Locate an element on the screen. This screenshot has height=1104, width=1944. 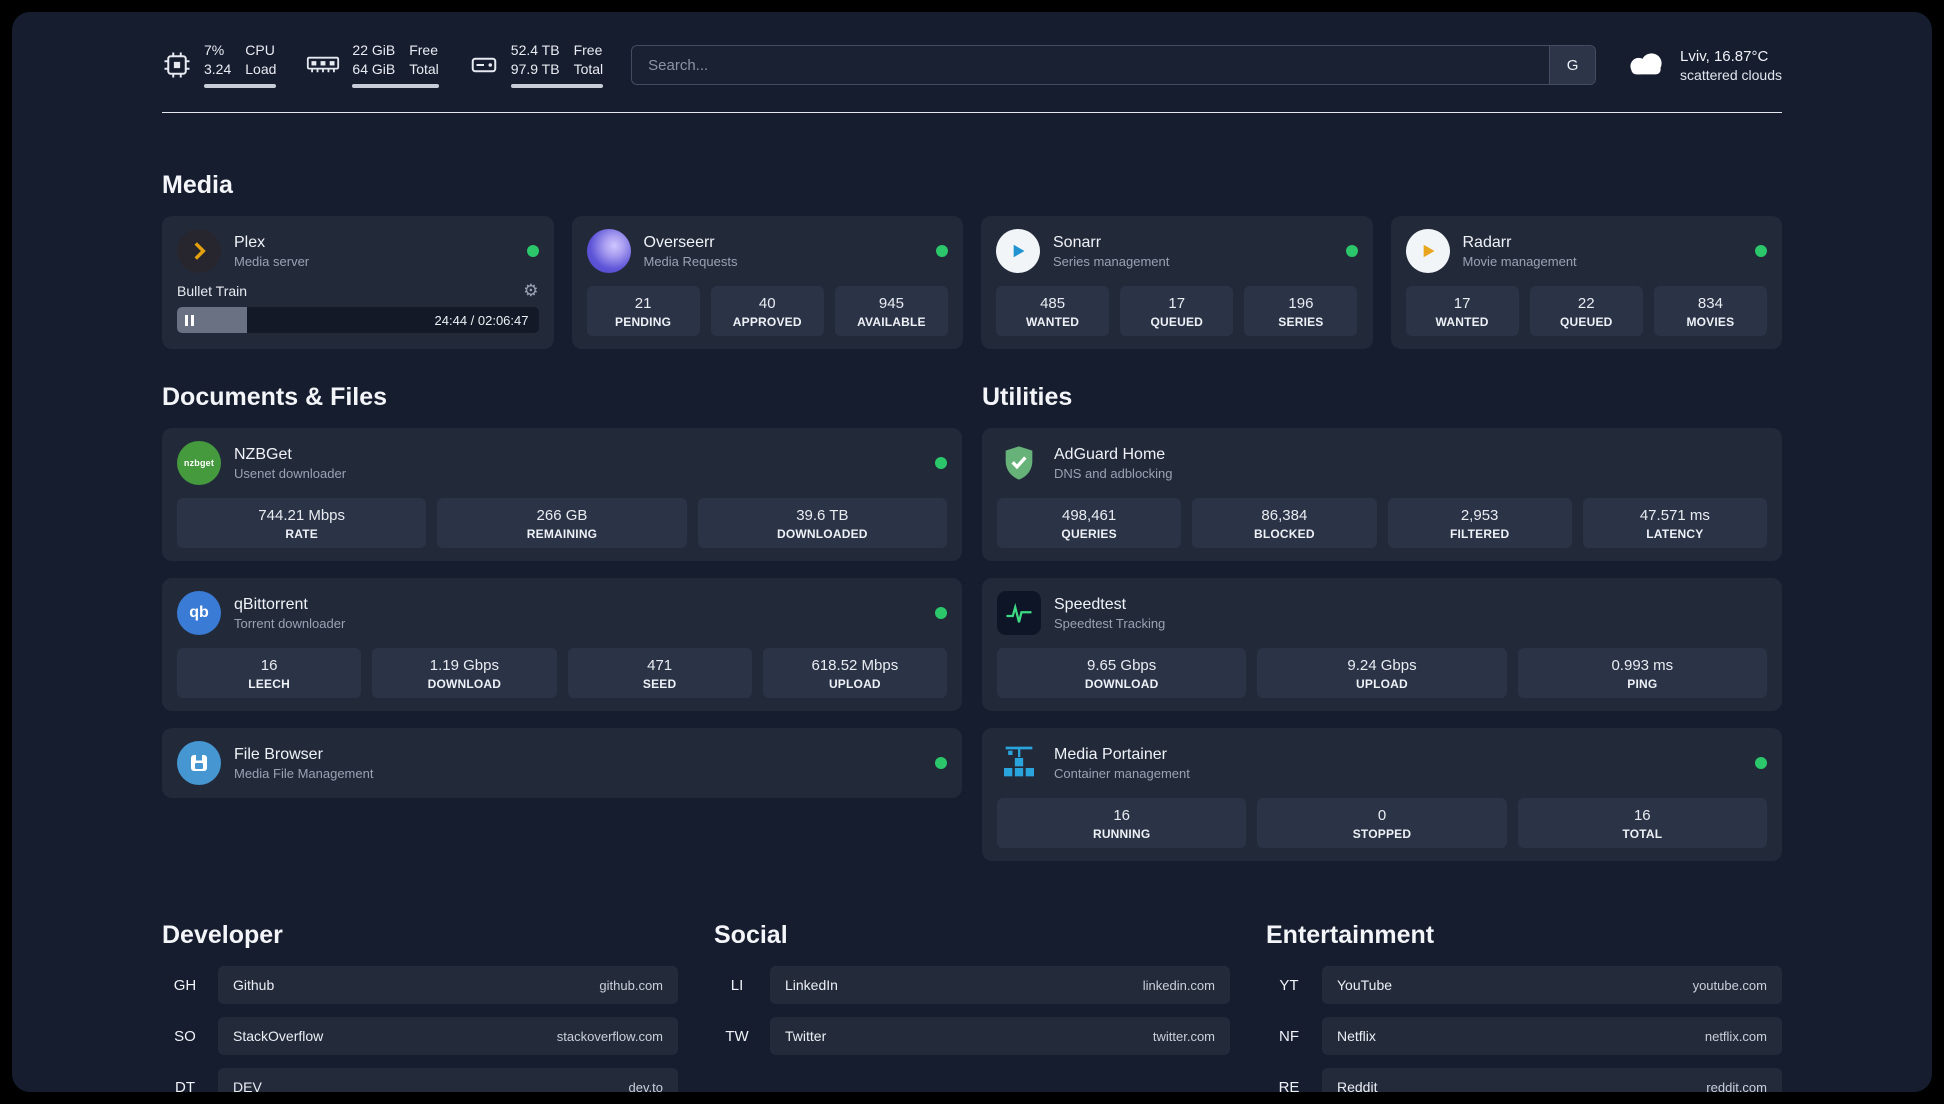
stat-tile: 9.65 Gbps DOWNLOAD is located at coordinates (1122, 673).